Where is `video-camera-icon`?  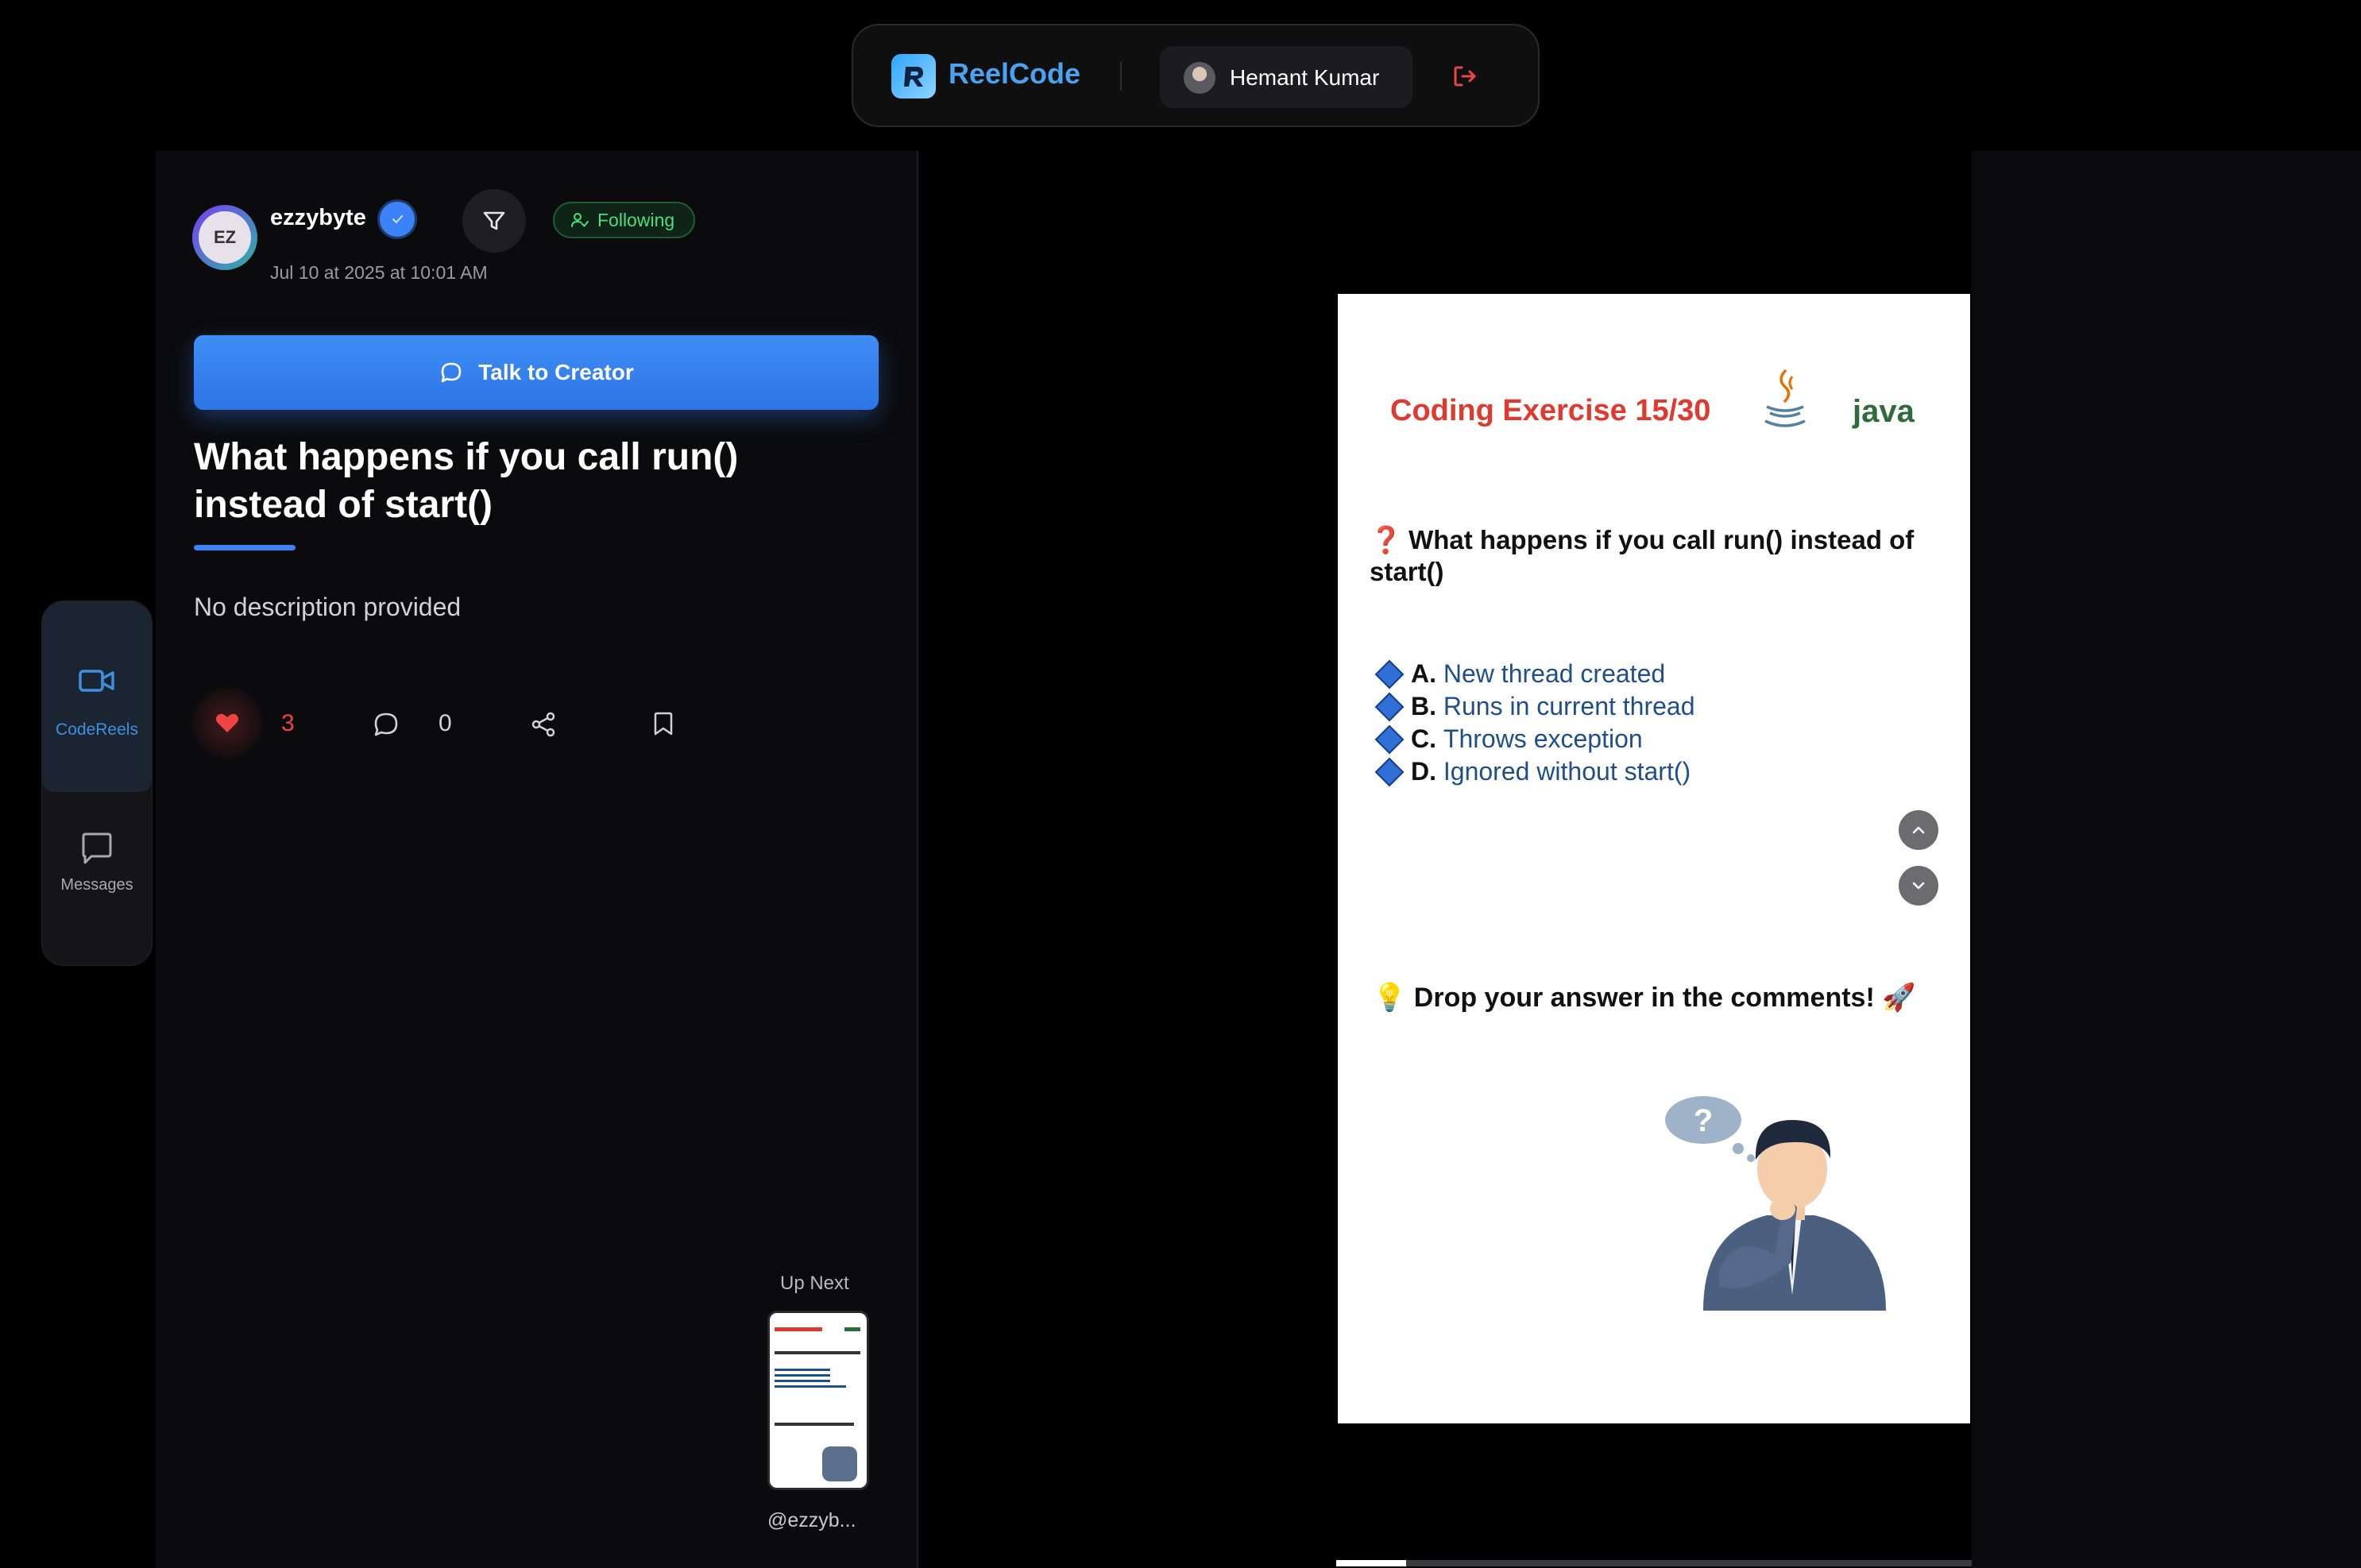 video-camera-icon is located at coordinates (96, 681).